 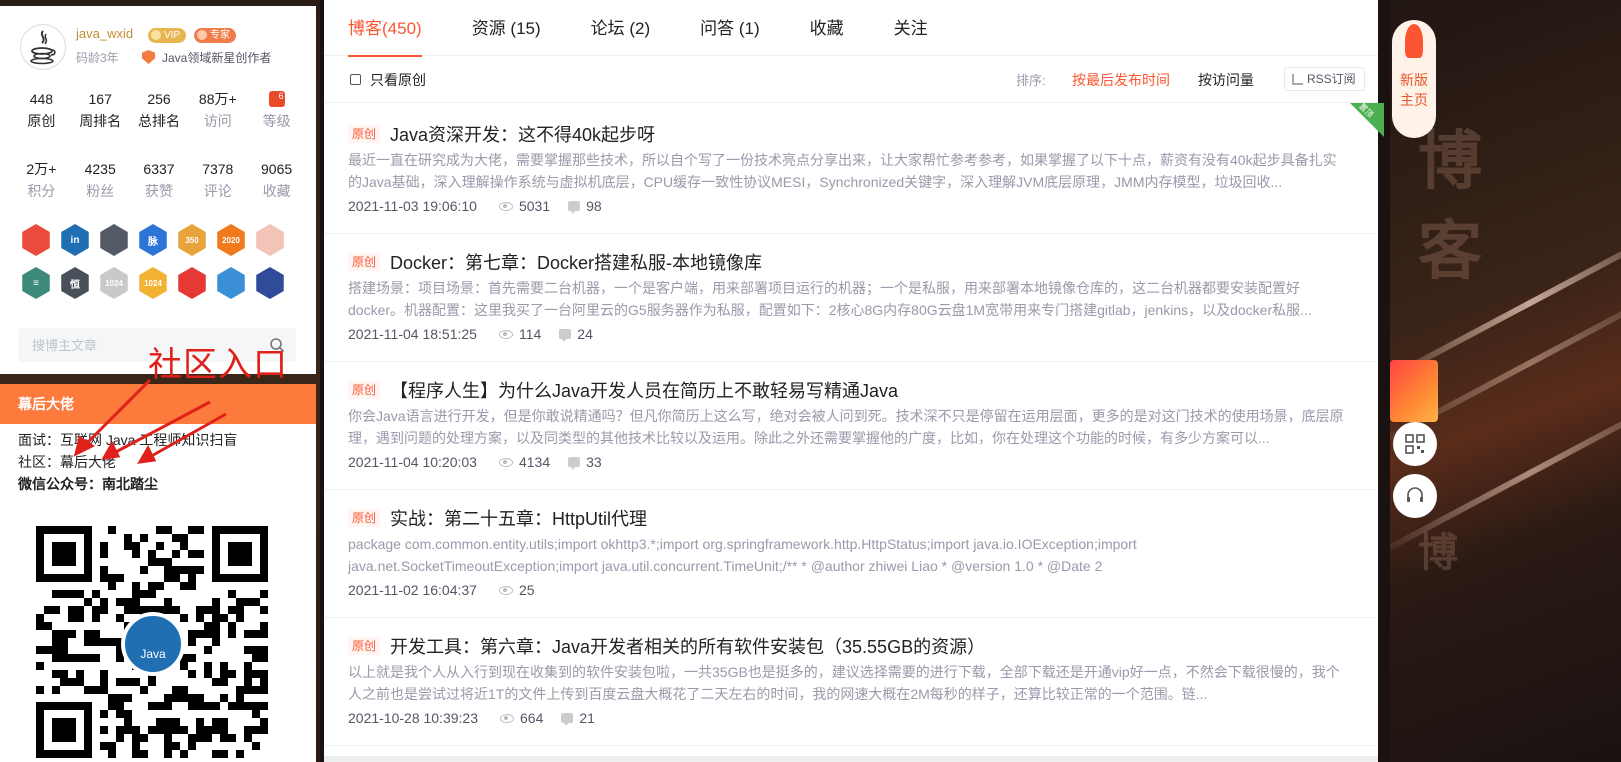 I want to click on constant-badge-icon: 恒, so click(x=75, y=283).